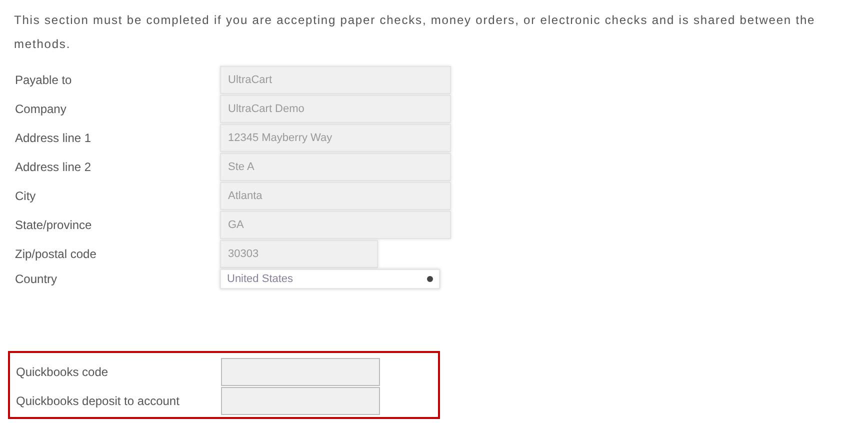  What do you see at coordinates (53, 167) in the screenshot?
I see `field-label: Address line 2` at bounding box center [53, 167].